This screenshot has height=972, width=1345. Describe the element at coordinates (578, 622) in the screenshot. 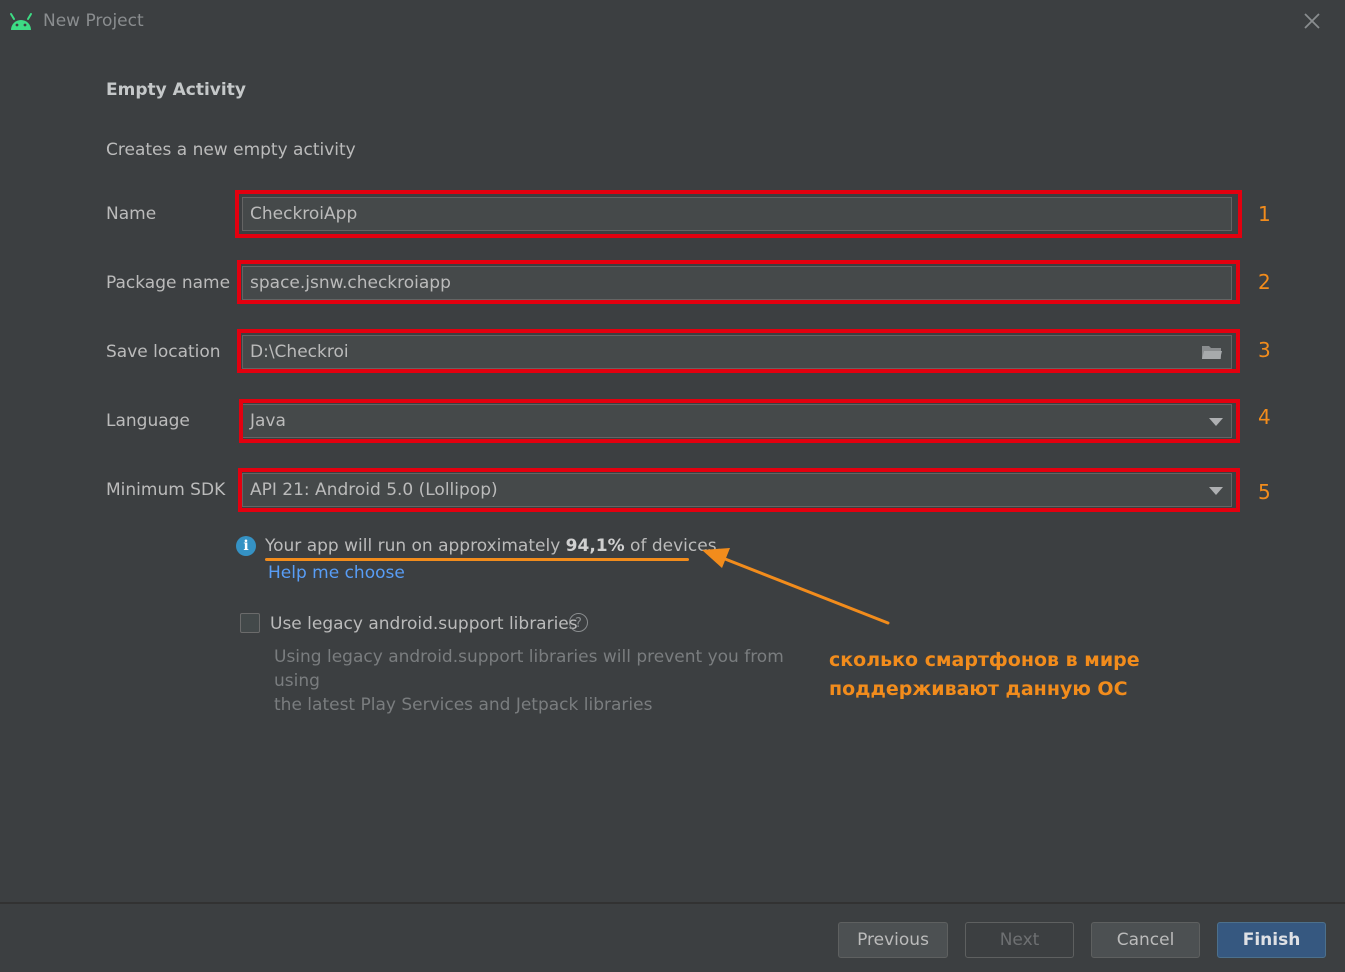

I see `help-question-icon: ?` at that location.